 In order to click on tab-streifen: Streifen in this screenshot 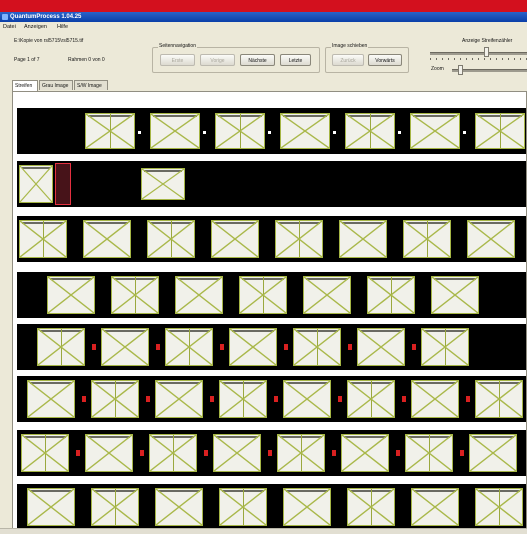, I will do `click(25, 85)`.